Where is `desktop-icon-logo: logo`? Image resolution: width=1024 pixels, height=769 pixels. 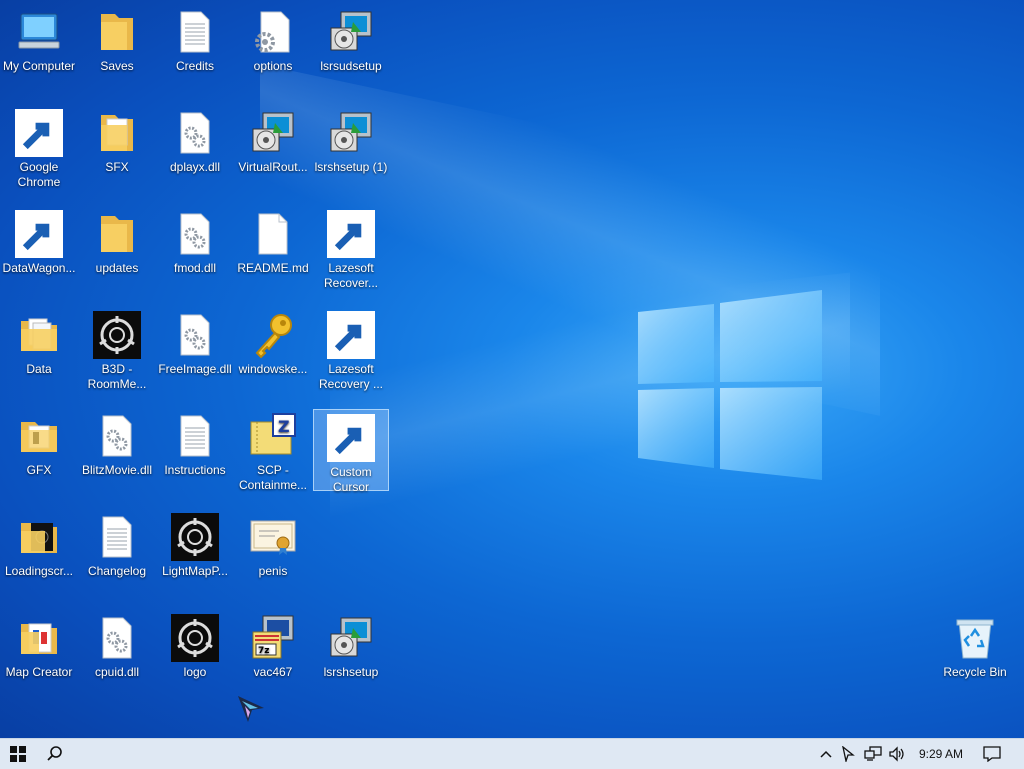 desktop-icon-logo: logo is located at coordinates (195, 651).